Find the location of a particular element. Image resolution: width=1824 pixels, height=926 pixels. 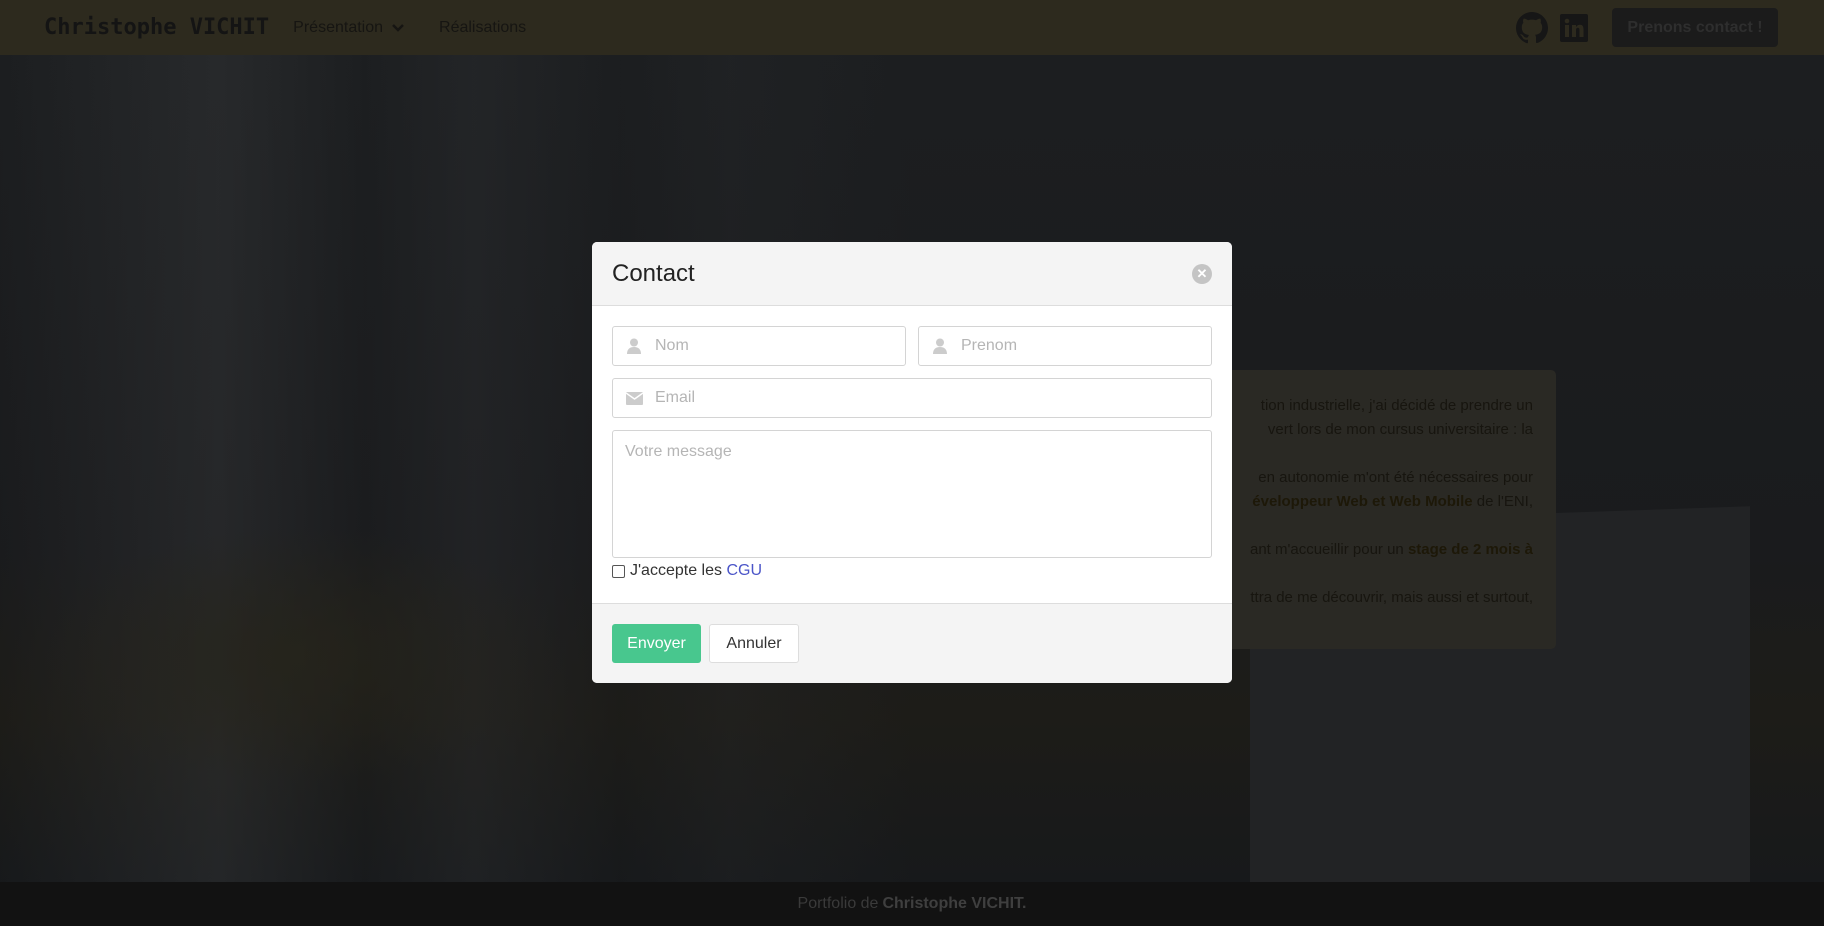

linkedin-icon is located at coordinates (1574, 28).